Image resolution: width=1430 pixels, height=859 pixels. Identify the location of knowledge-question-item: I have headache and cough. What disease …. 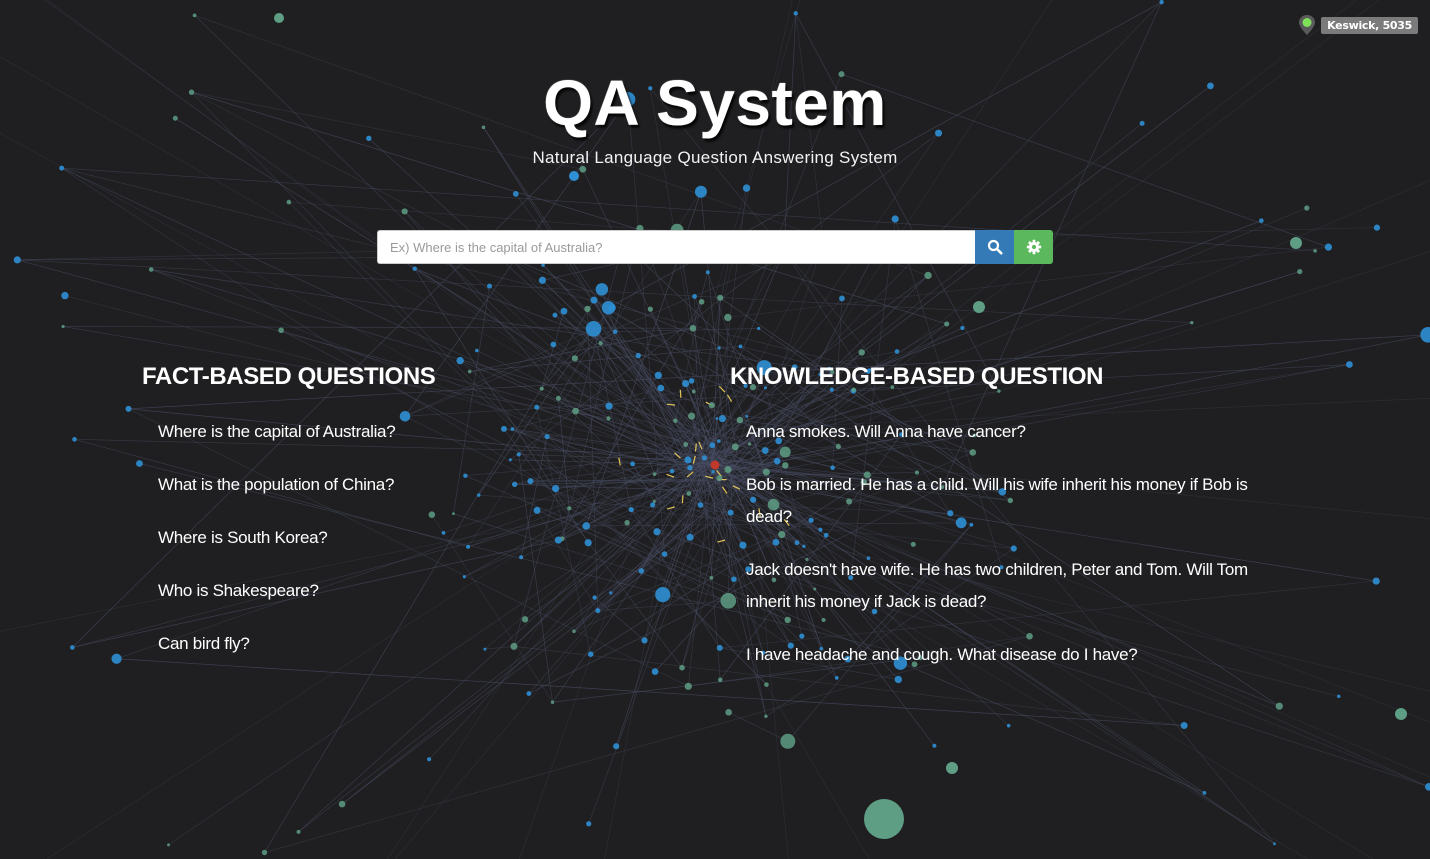
(1011, 655).